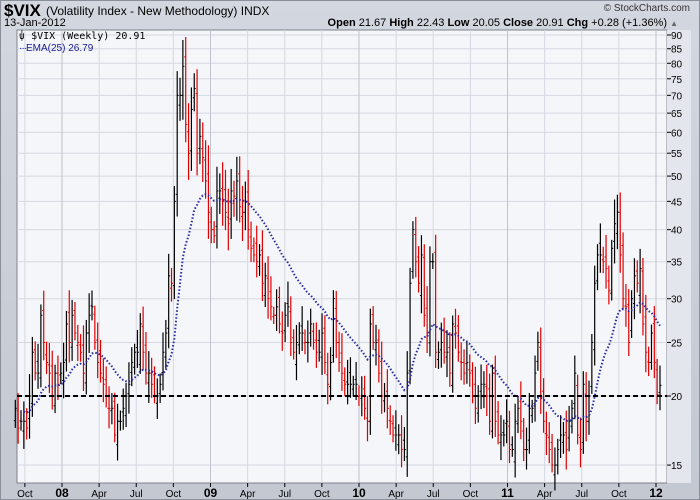 The width and height of the screenshot is (700, 500). Describe the element at coordinates (507, 493) in the screenshot. I see `x-tick-label: 11` at that location.